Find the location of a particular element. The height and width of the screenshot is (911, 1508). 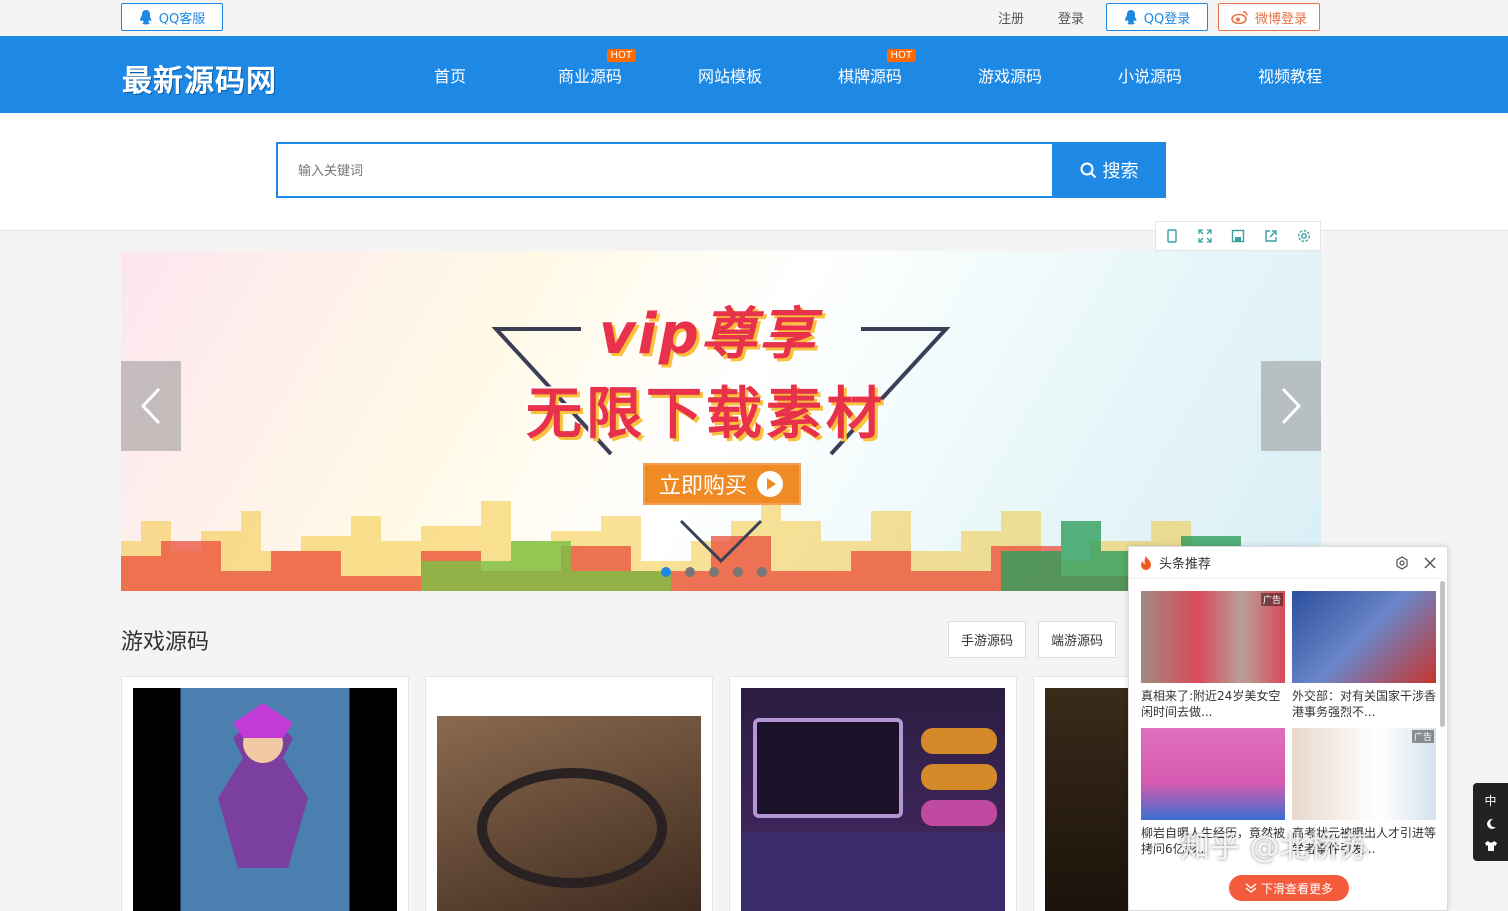

top-right-actions: 注册 登录 QQ登录 微博登录 is located at coordinates (1153, 17).